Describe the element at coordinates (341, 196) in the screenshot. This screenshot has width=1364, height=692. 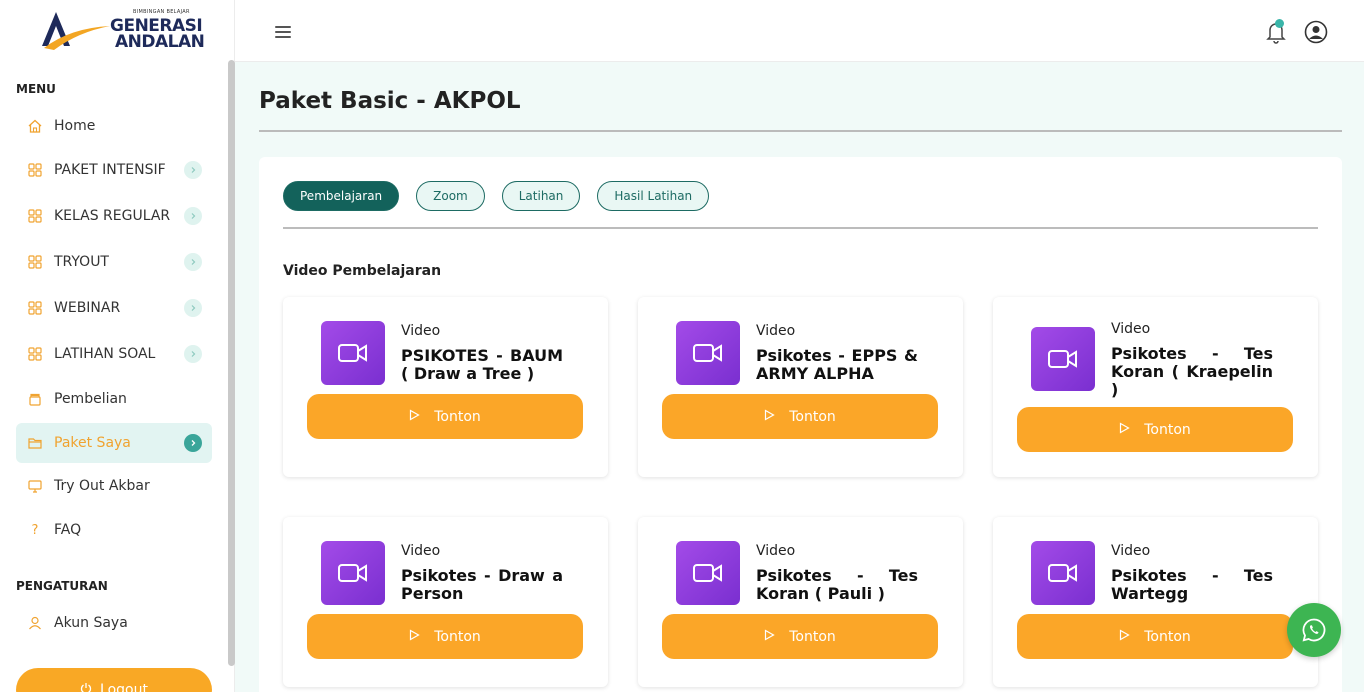
I see `tab-pembelajaran: Pembelajaran` at that location.